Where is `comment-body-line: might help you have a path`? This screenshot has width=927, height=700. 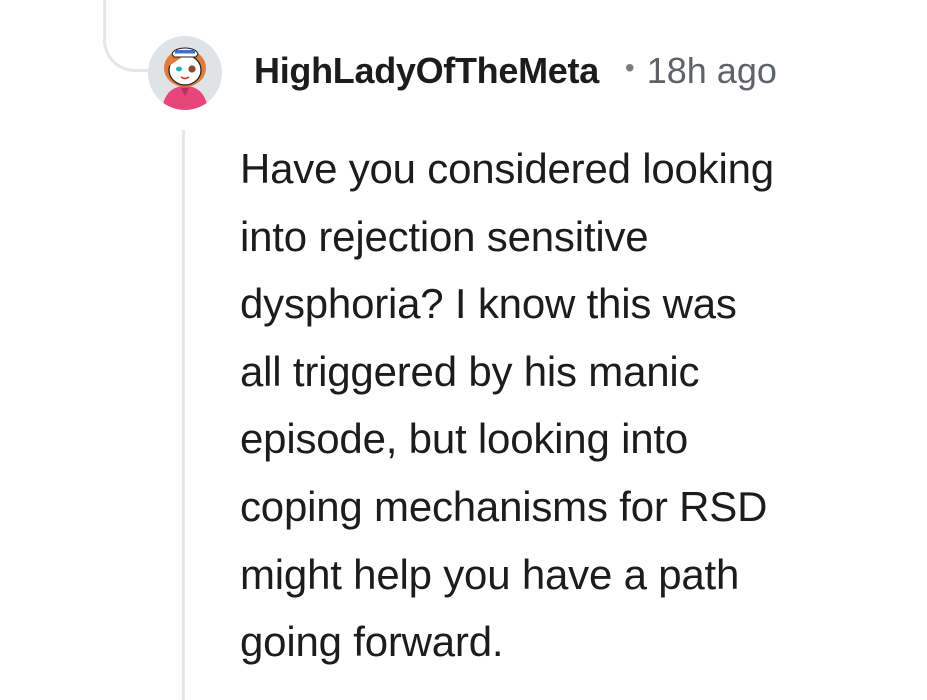 comment-body-line: might help you have a path is located at coordinates (490, 574).